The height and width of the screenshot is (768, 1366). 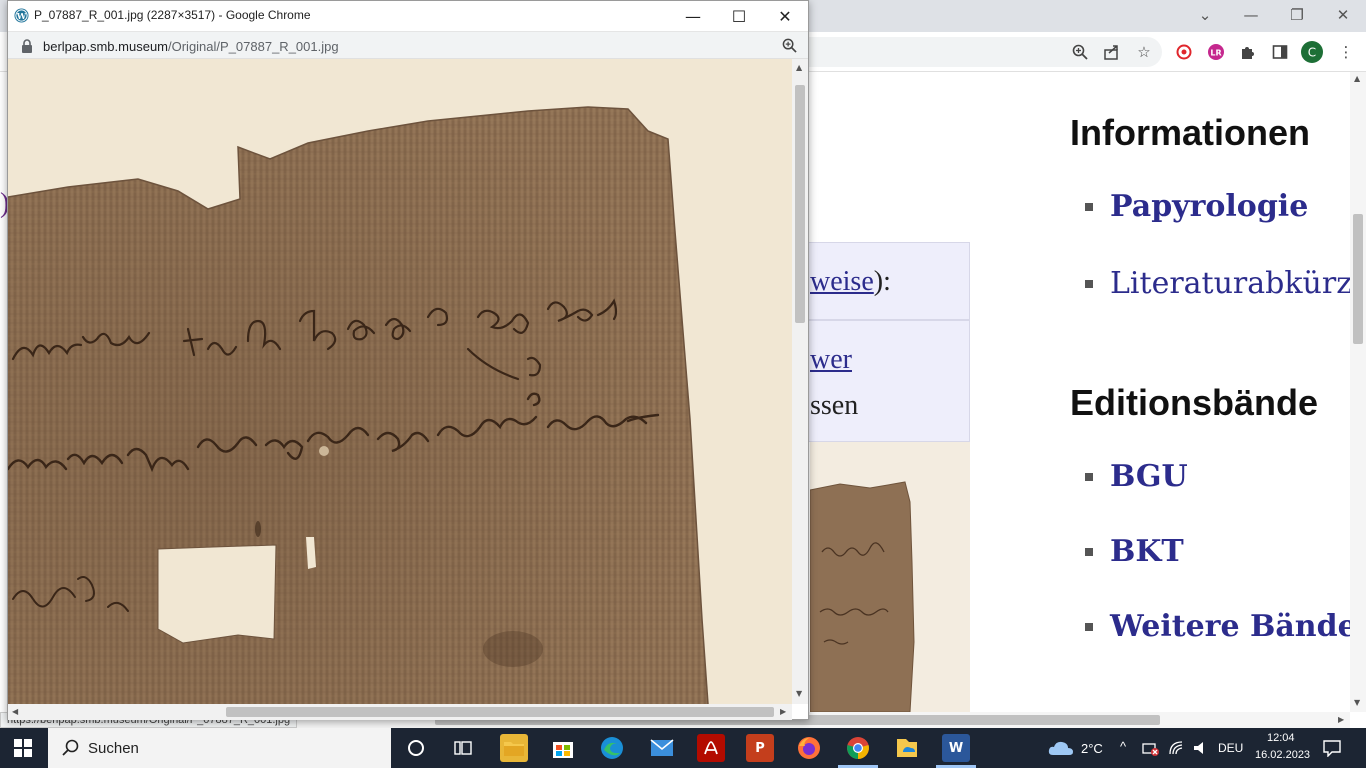 I want to click on cortana-icon, so click(x=416, y=750).